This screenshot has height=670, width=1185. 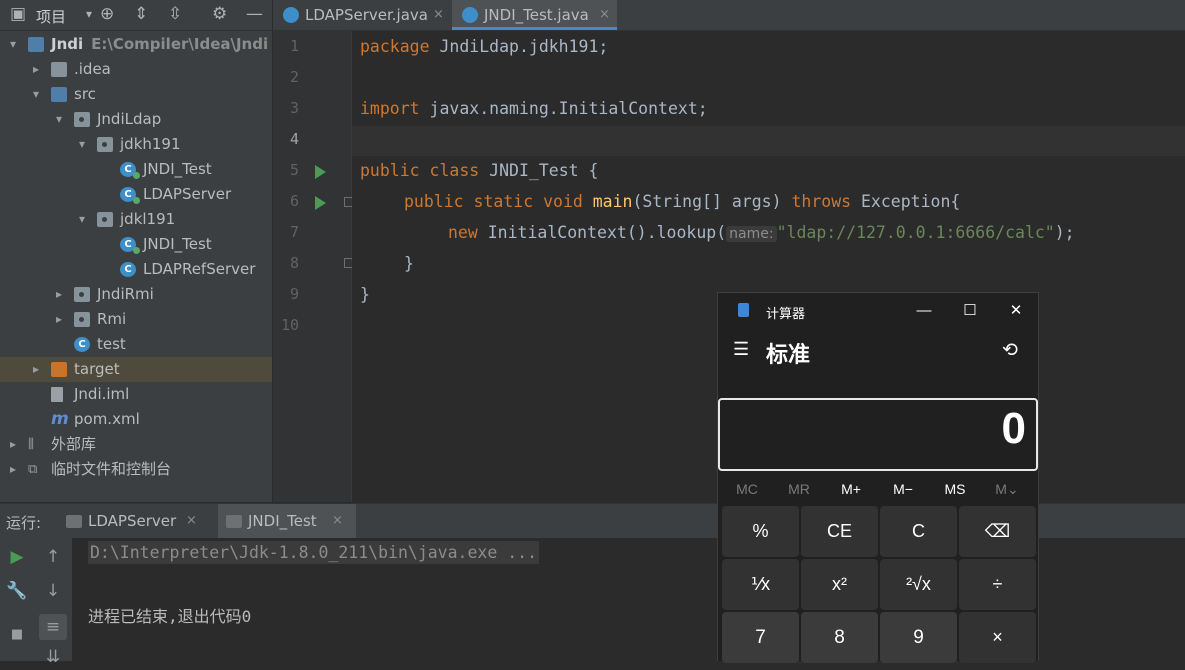 I want to click on hide-panel-icon: —, so click(x=254, y=14).